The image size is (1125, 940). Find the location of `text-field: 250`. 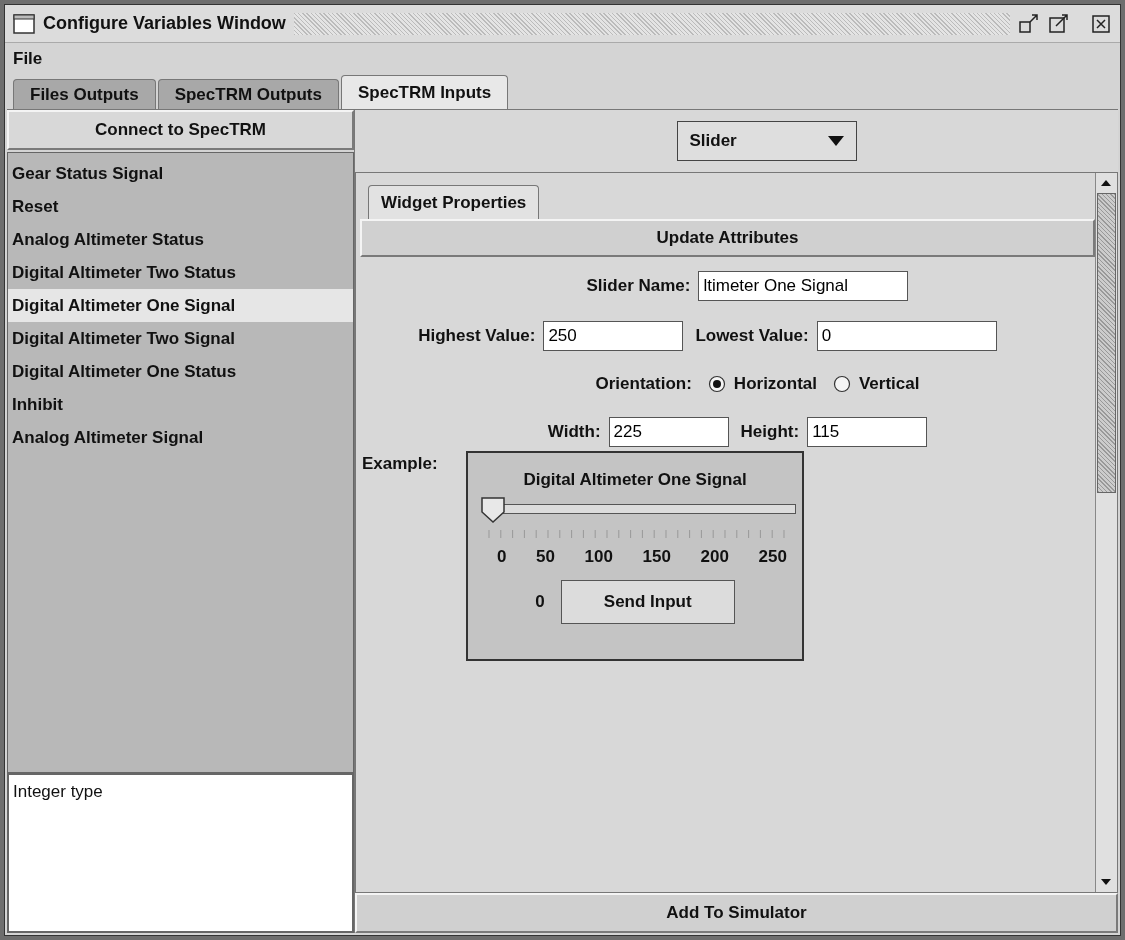

text-field: 250 is located at coordinates (613, 336).